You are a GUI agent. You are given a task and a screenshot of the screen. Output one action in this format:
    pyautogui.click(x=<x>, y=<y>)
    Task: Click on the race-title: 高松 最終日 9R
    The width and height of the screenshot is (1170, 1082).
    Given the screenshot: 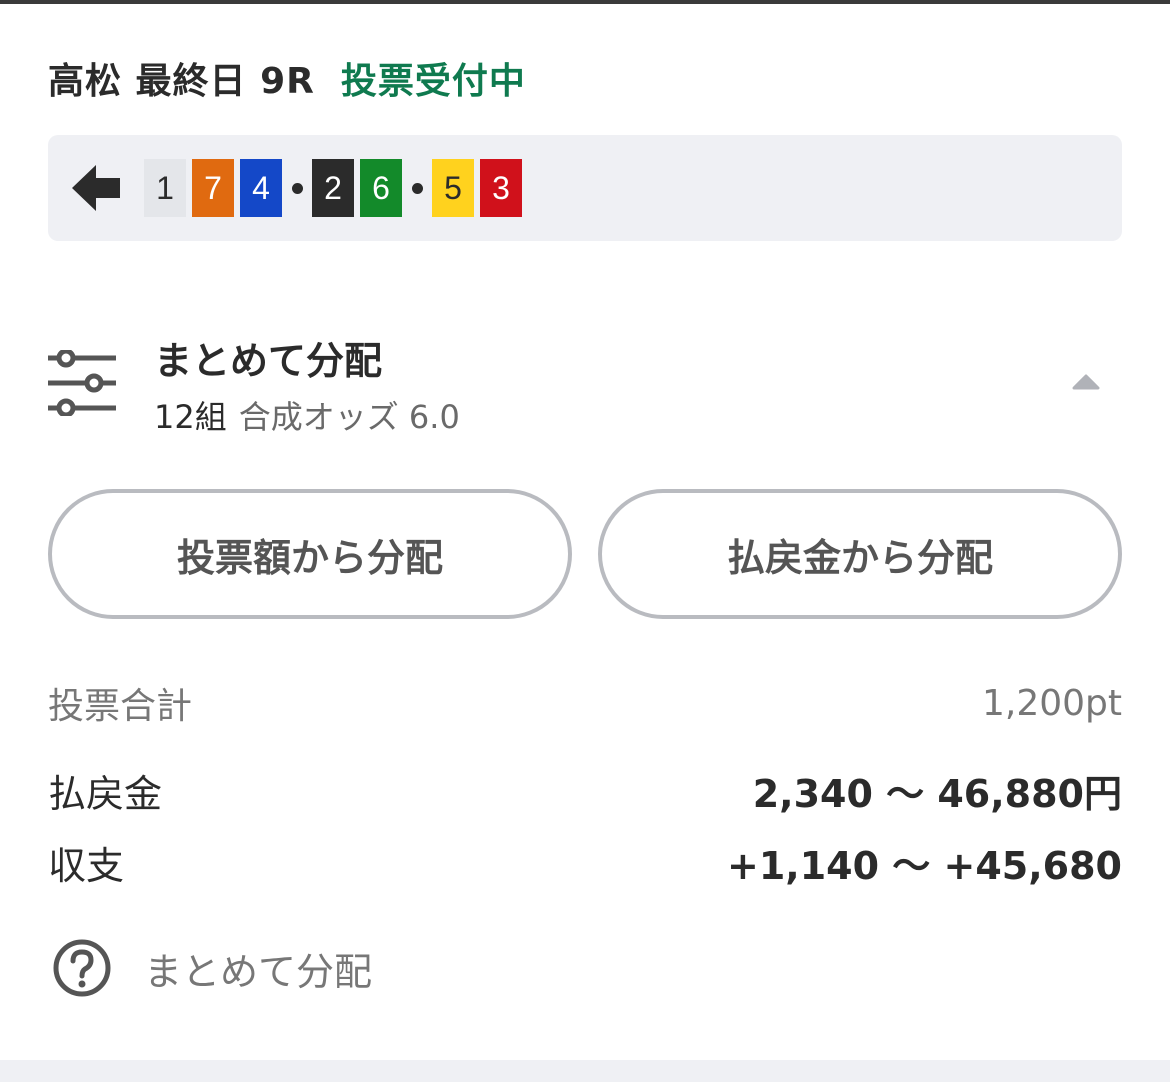 What is the action you would take?
    pyautogui.click(x=181, y=81)
    